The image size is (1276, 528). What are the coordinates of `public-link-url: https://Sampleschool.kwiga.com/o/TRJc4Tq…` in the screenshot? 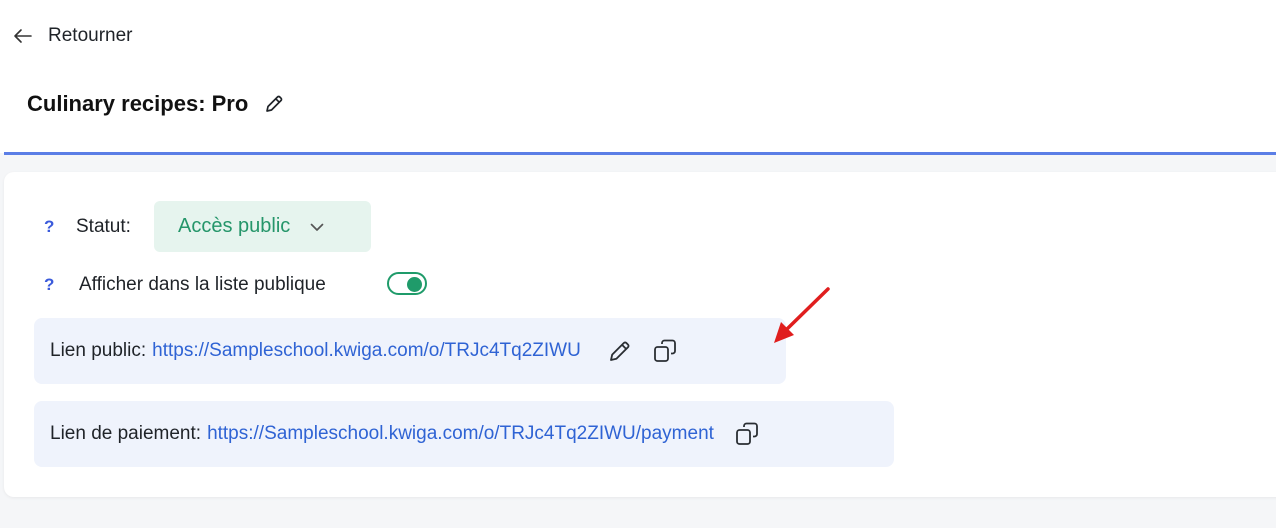 It's located at (366, 351).